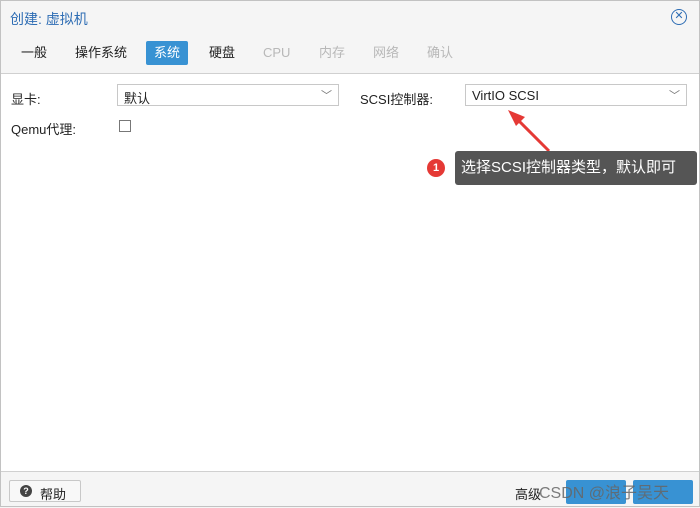  Describe the element at coordinates (101, 53) in the screenshot. I see `tab-os: 操作系统` at that location.